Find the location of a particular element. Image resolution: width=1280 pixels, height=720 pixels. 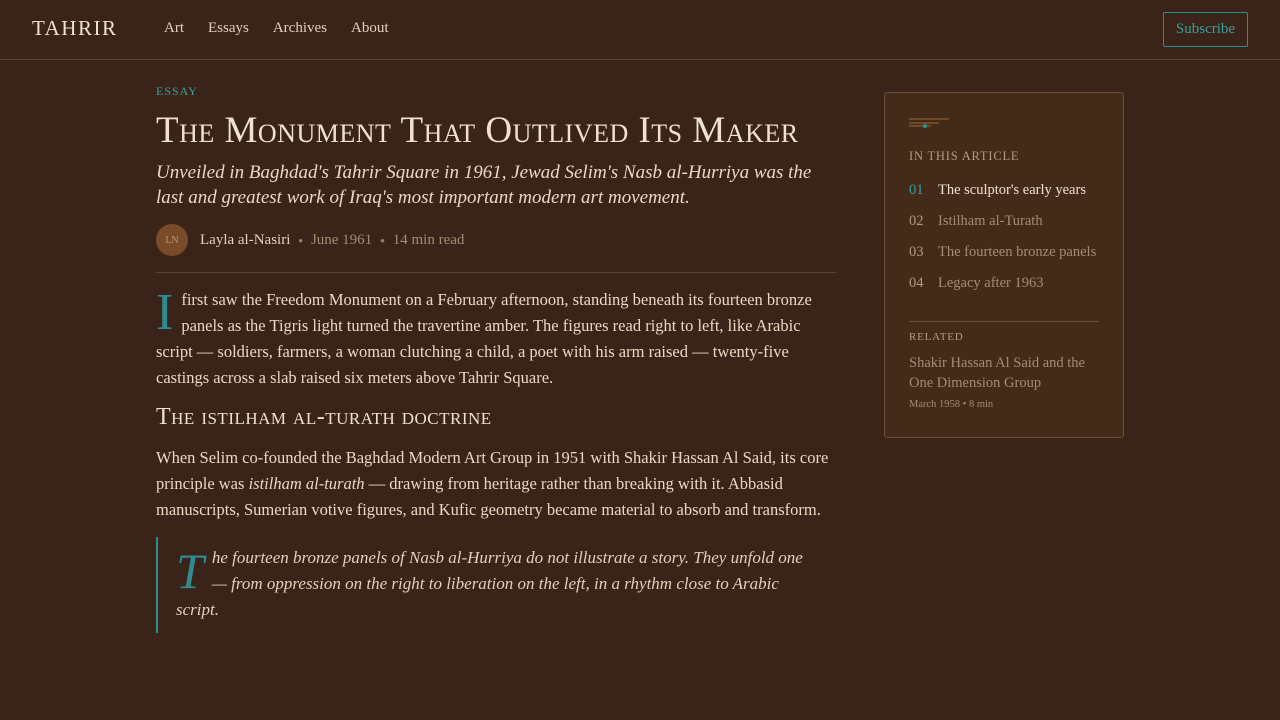

toc-label: The sculptor's early years is located at coordinates (1012, 190).